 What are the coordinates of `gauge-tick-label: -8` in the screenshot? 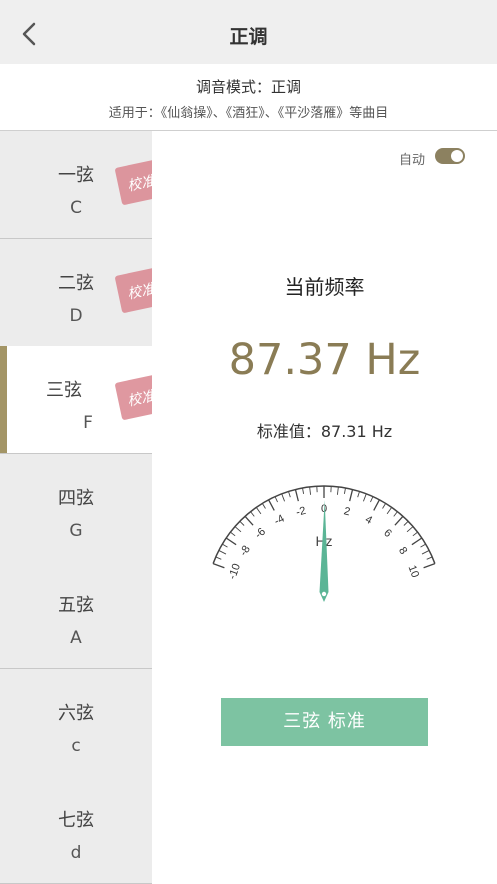 It's located at (245, 550).